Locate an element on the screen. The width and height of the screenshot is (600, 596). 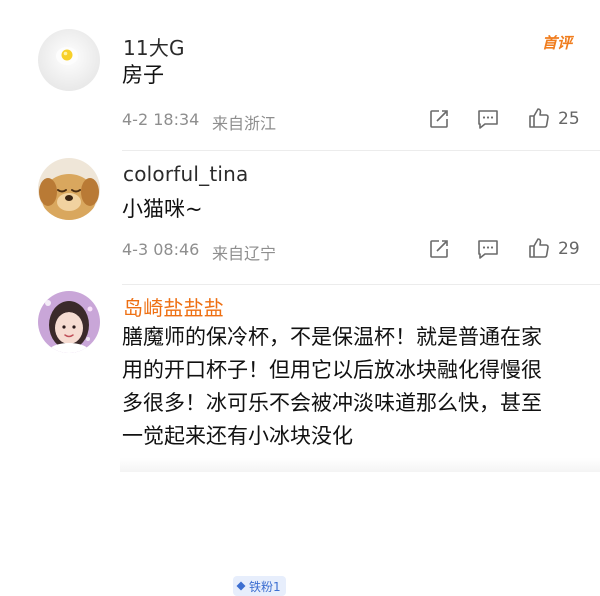
like-count: 29 is located at coordinates (569, 249).